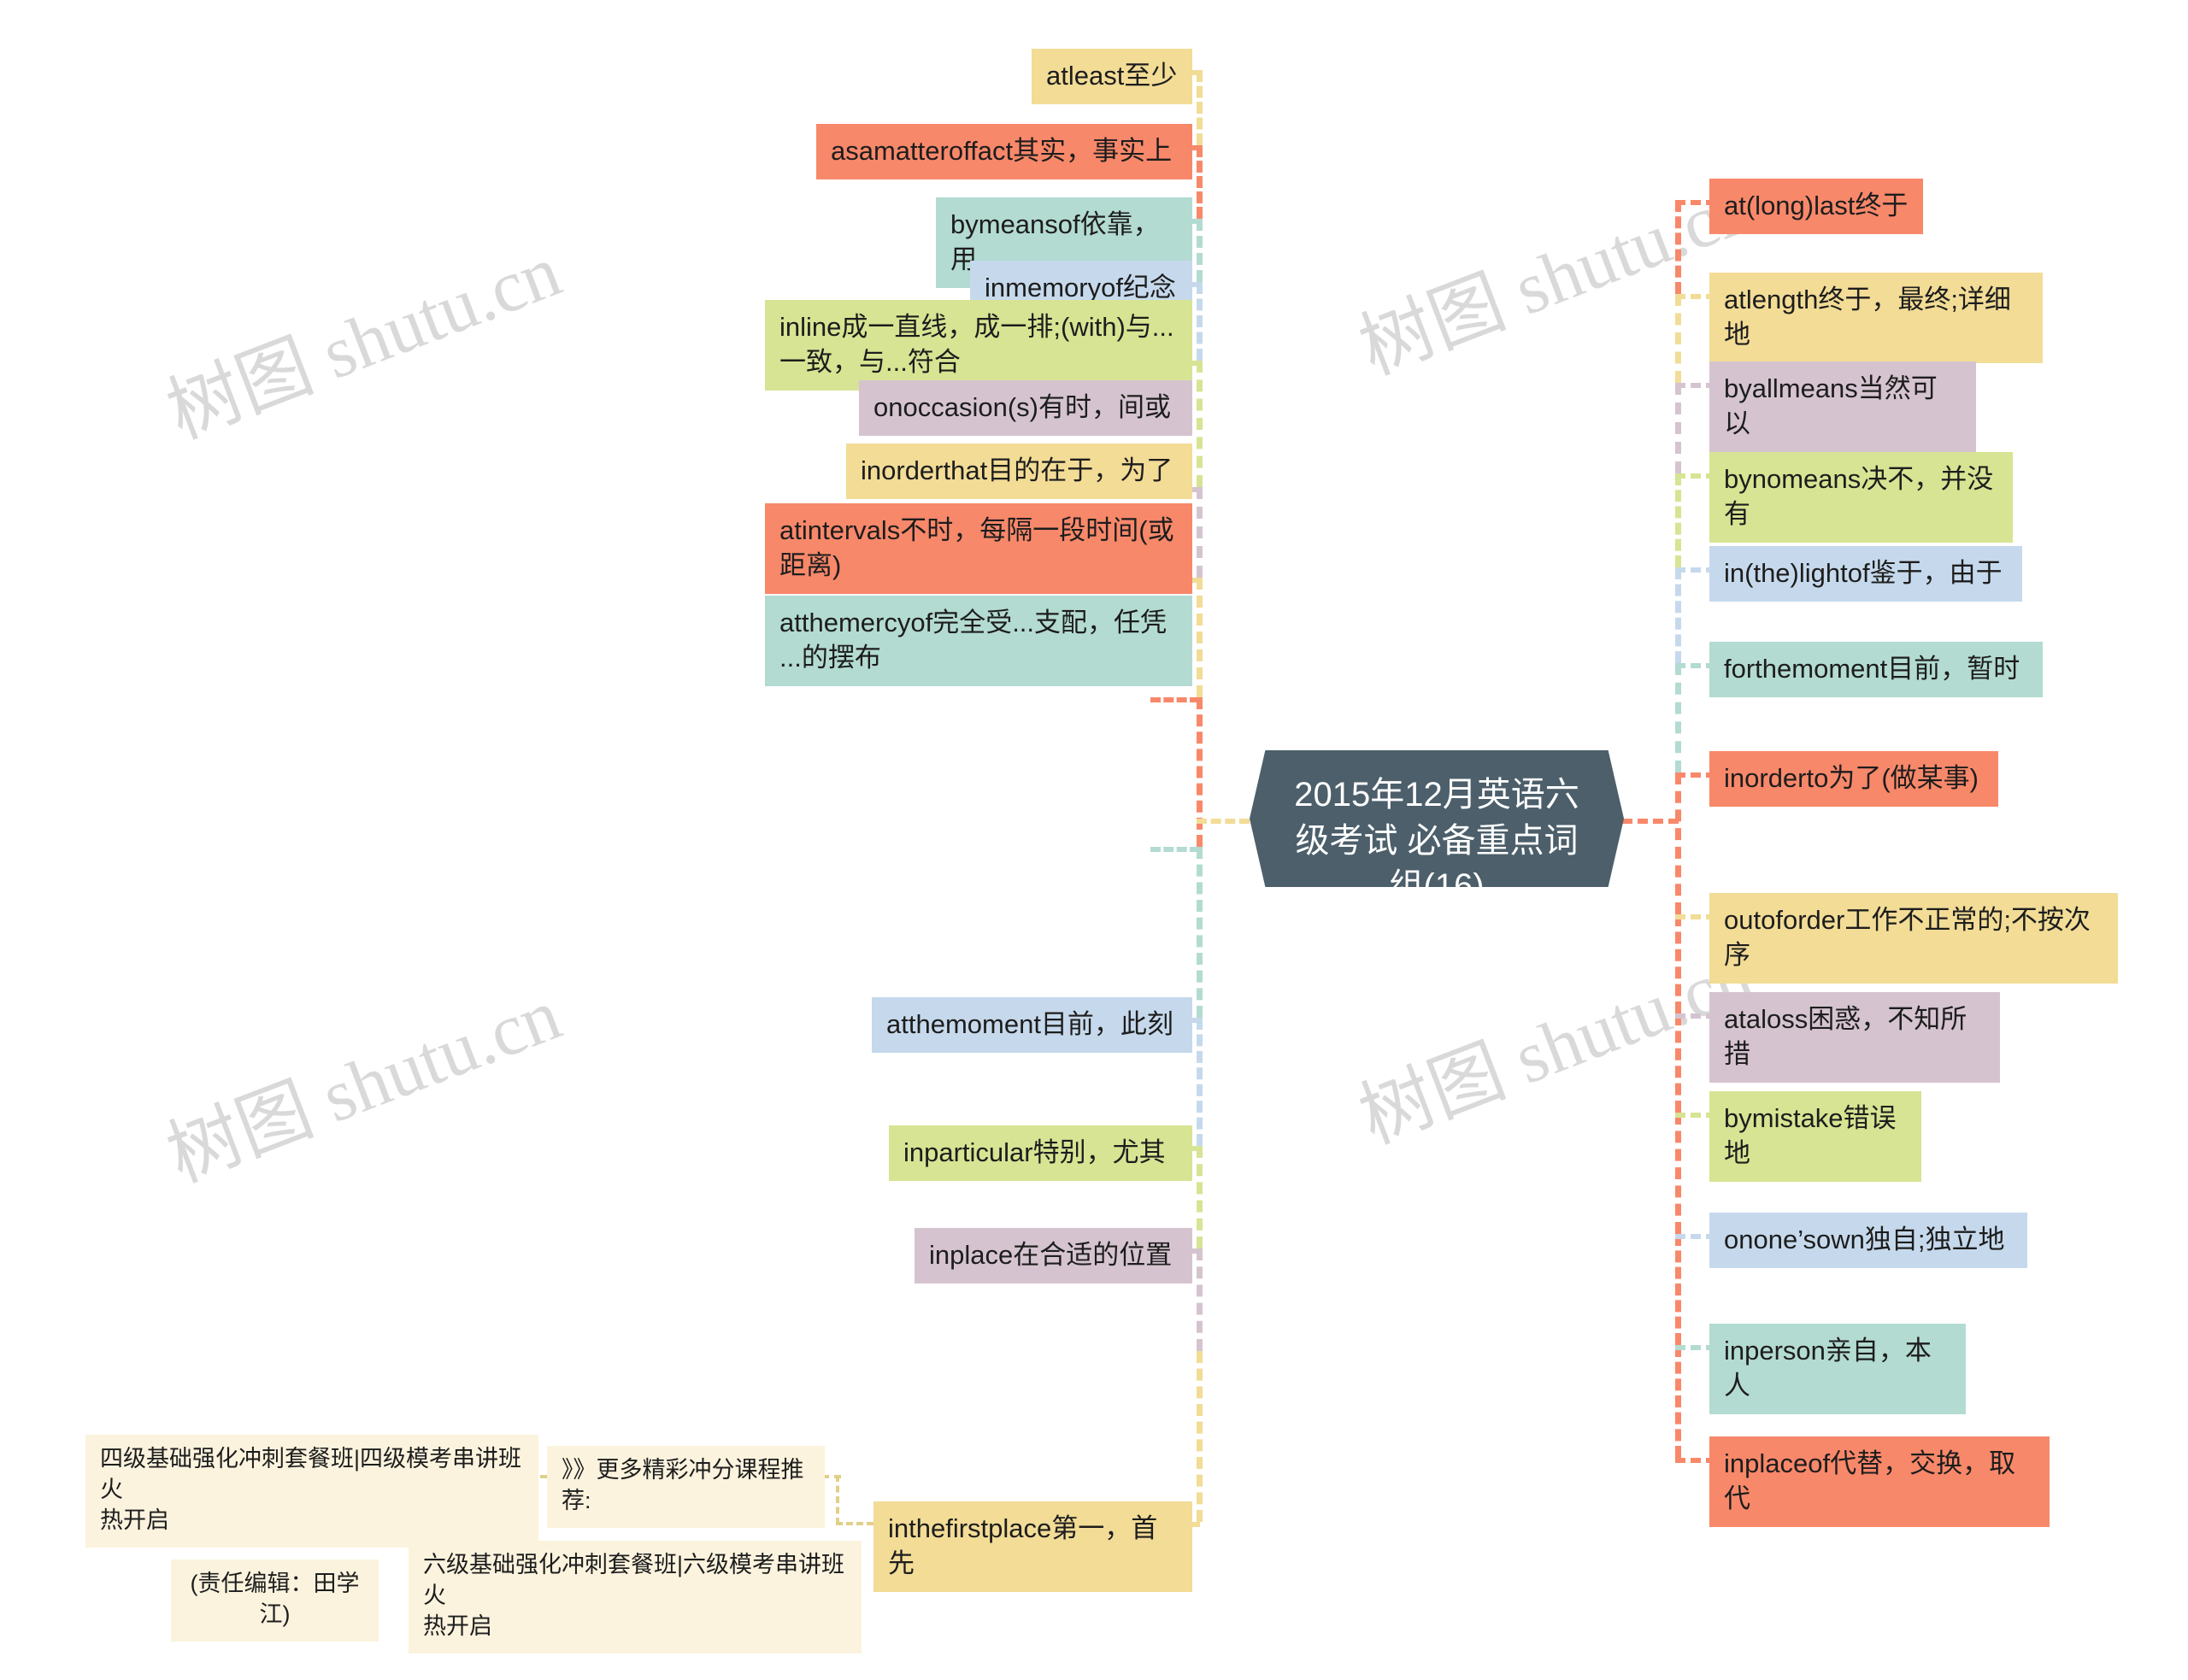 This screenshot has width=2188, height=1680. What do you see at coordinates (1112, 77) in the screenshot?
I see `topic-node-atleast: atleast至少` at bounding box center [1112, 77].